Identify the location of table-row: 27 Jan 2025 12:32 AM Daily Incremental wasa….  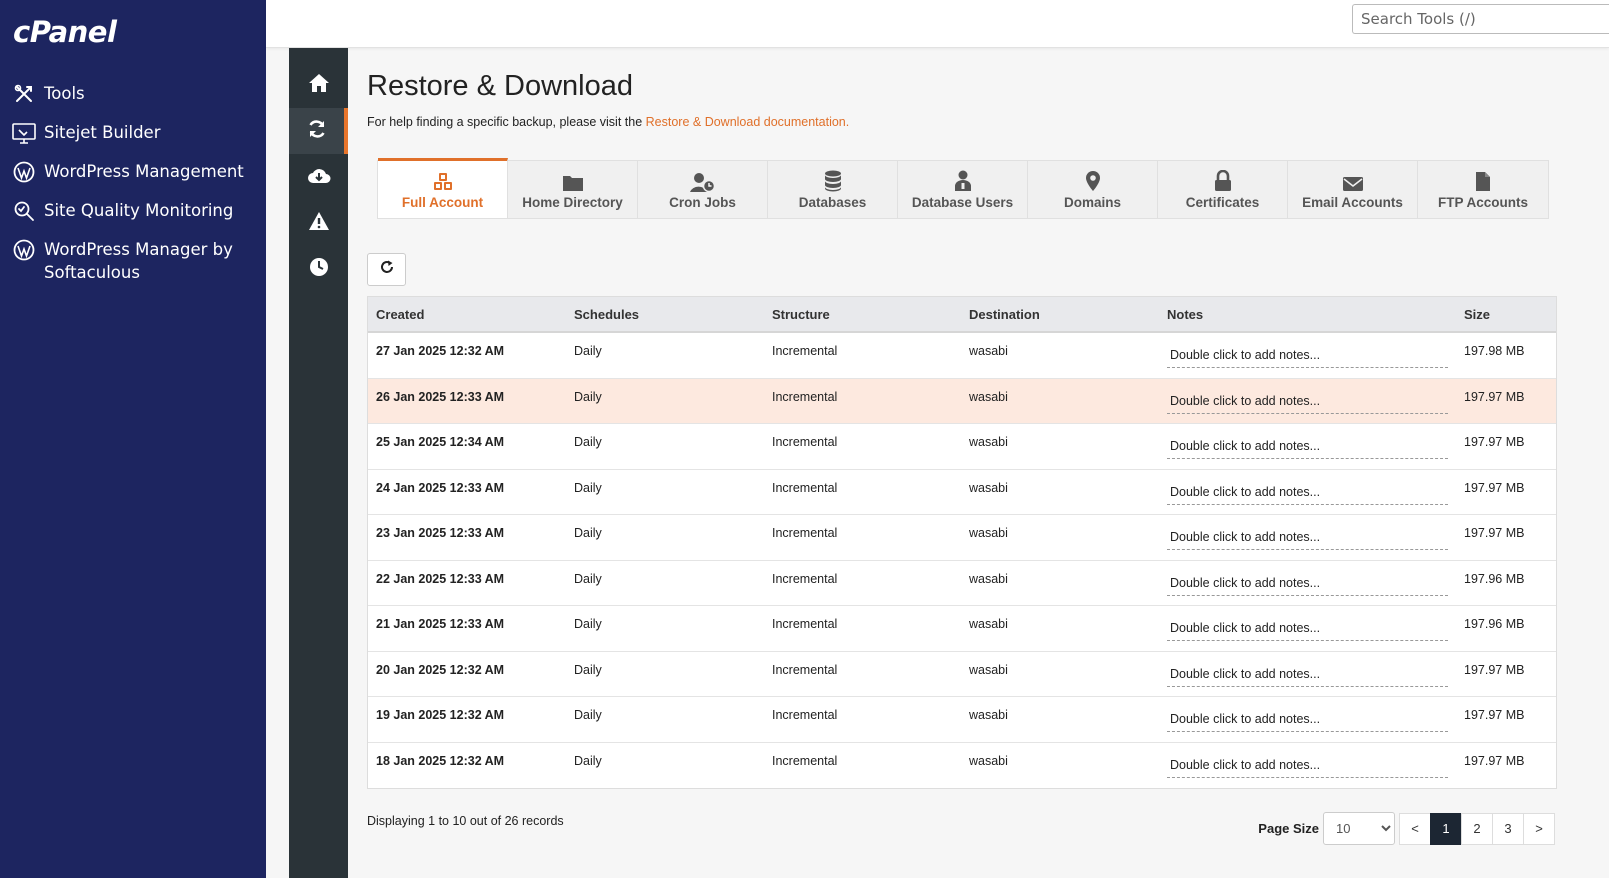
(962, 356).